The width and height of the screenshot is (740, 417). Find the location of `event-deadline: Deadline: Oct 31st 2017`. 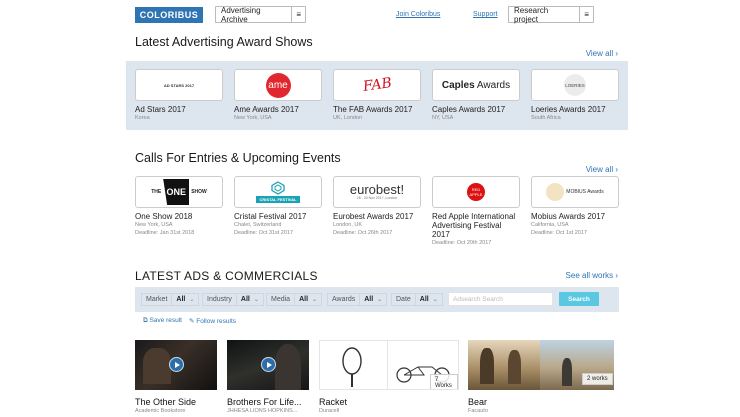

event-deadline: Deadline: Oct 31st 2017 is located at coordinates (264, 233).